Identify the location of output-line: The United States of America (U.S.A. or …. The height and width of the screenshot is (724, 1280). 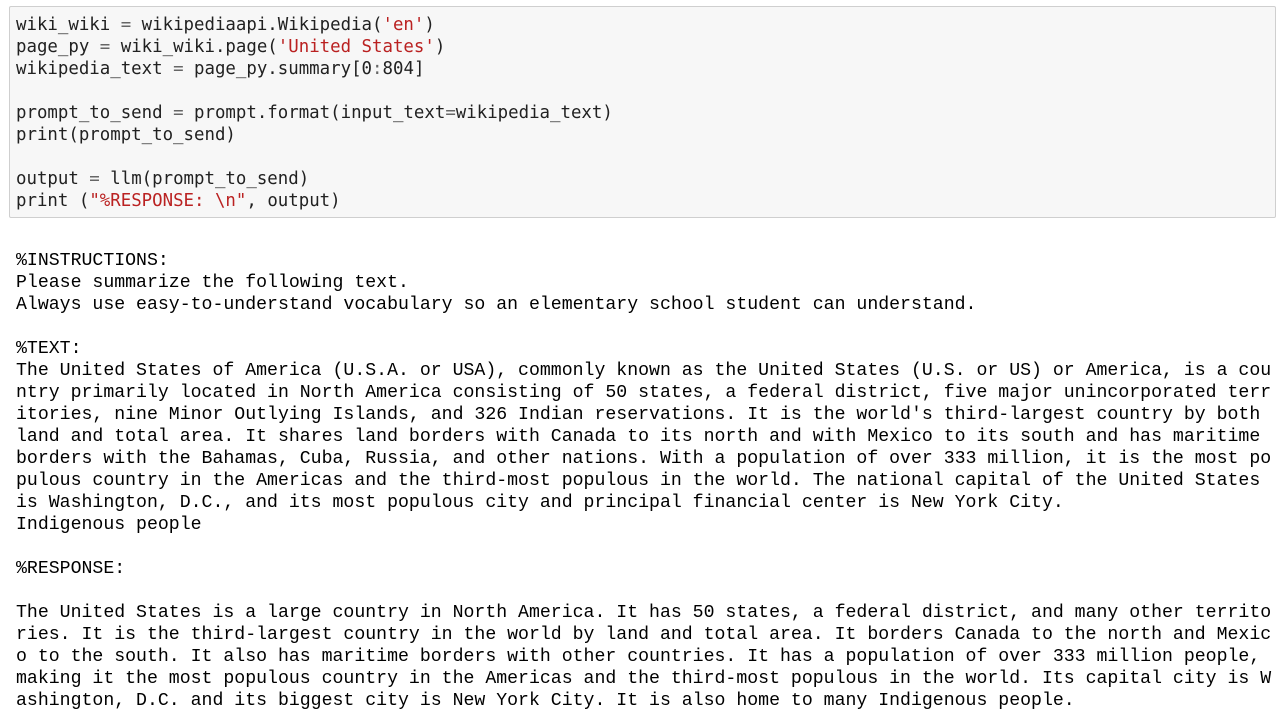
(644, 371).